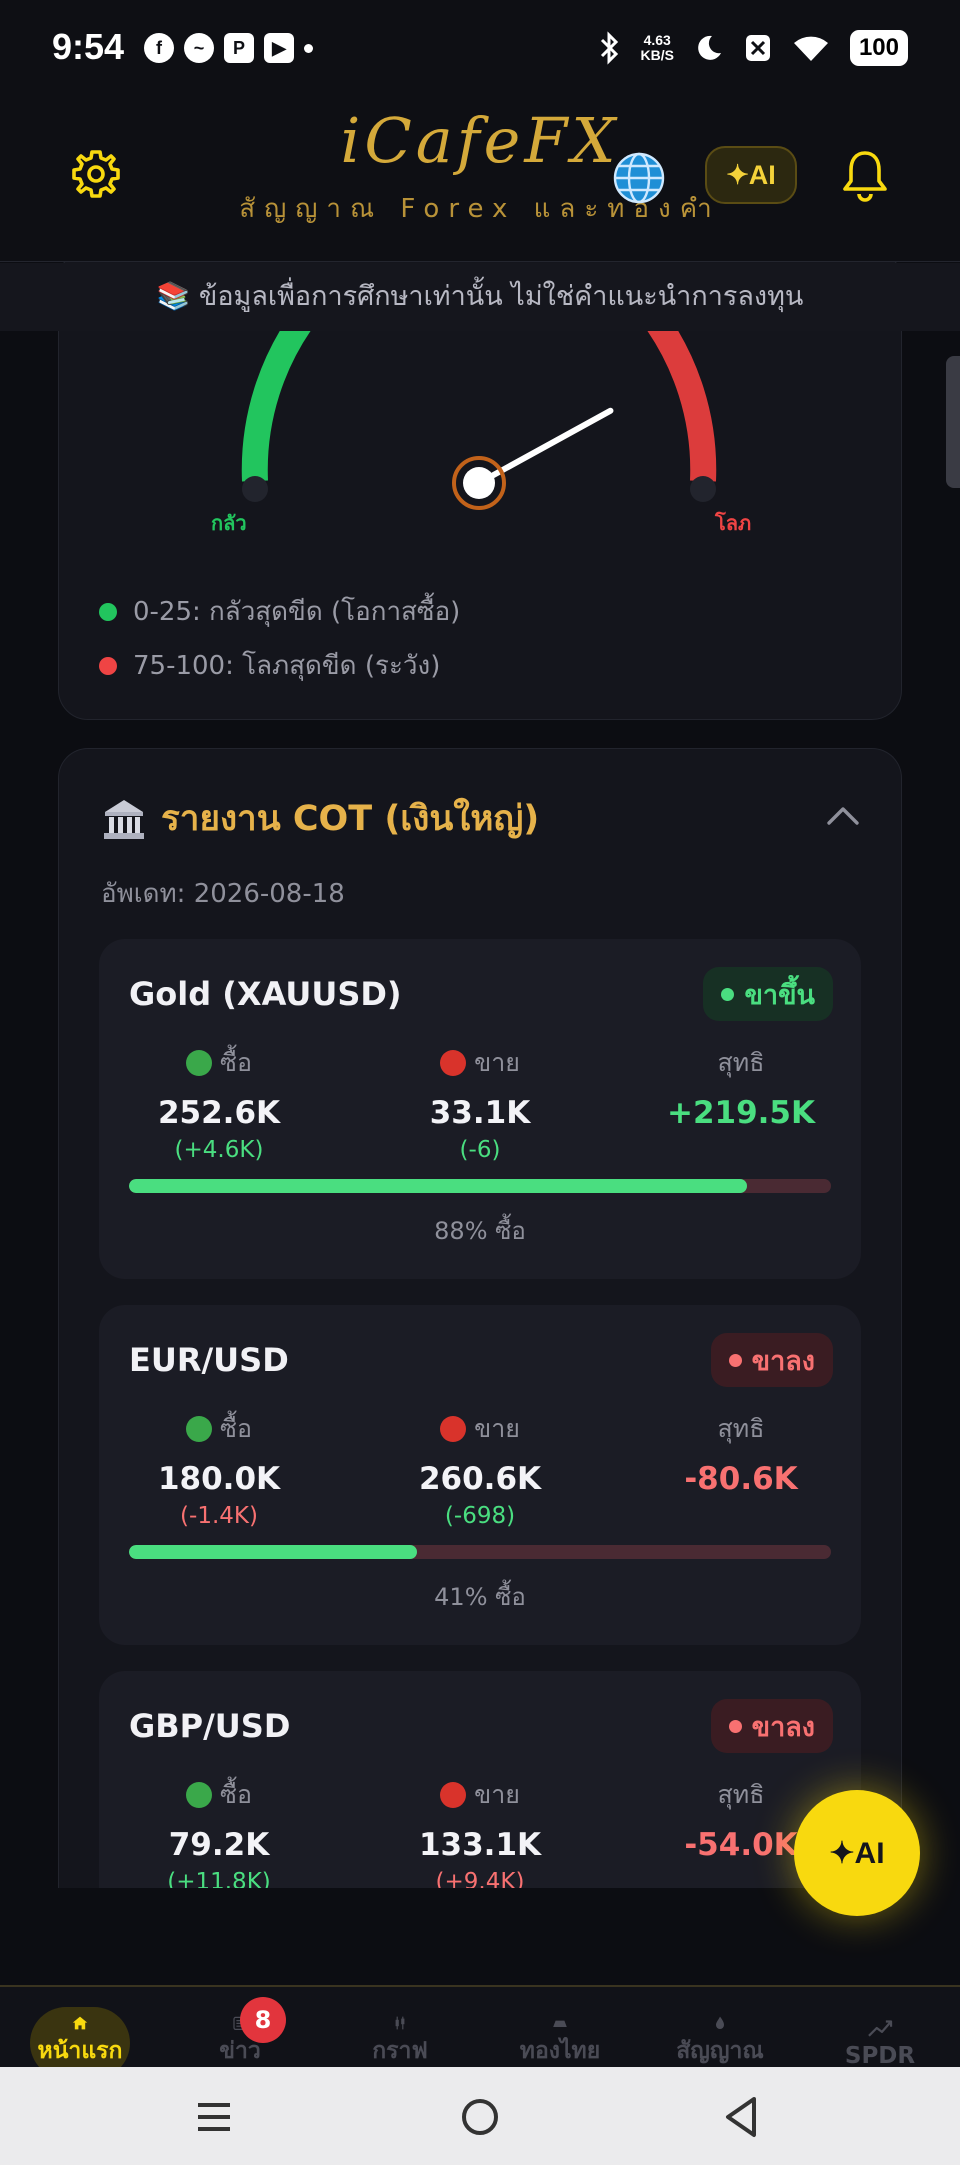 This screenshot has width=960, height=2165. What do you see at coordinates (400, 2023) in the screenshot?
I see `chart-icon` at bounding box center [400, 2023].